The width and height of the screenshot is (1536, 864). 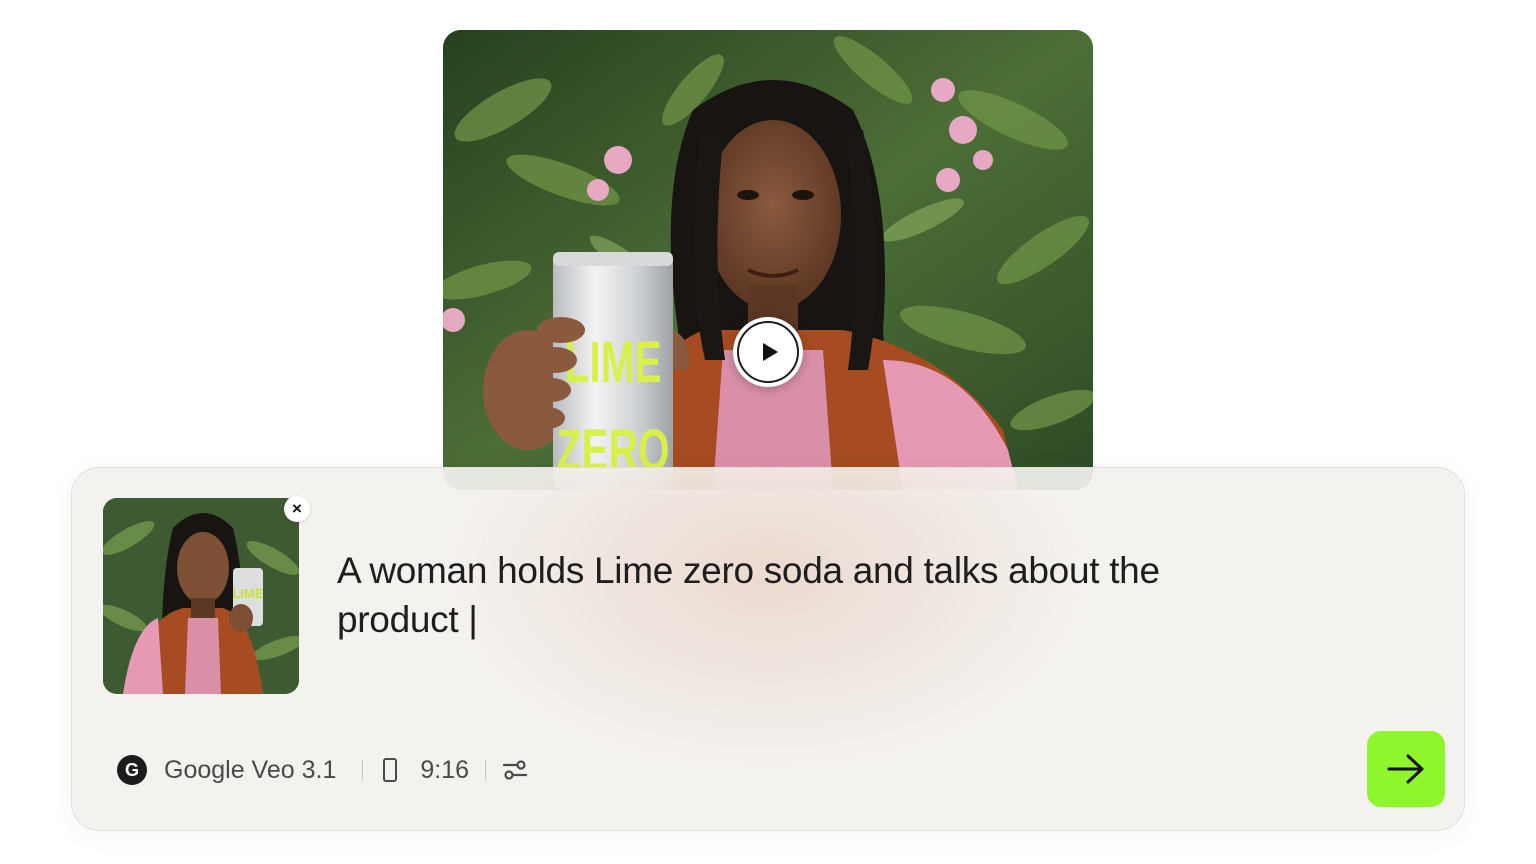 I want to click on settings-button, so click(x=515, y=770).